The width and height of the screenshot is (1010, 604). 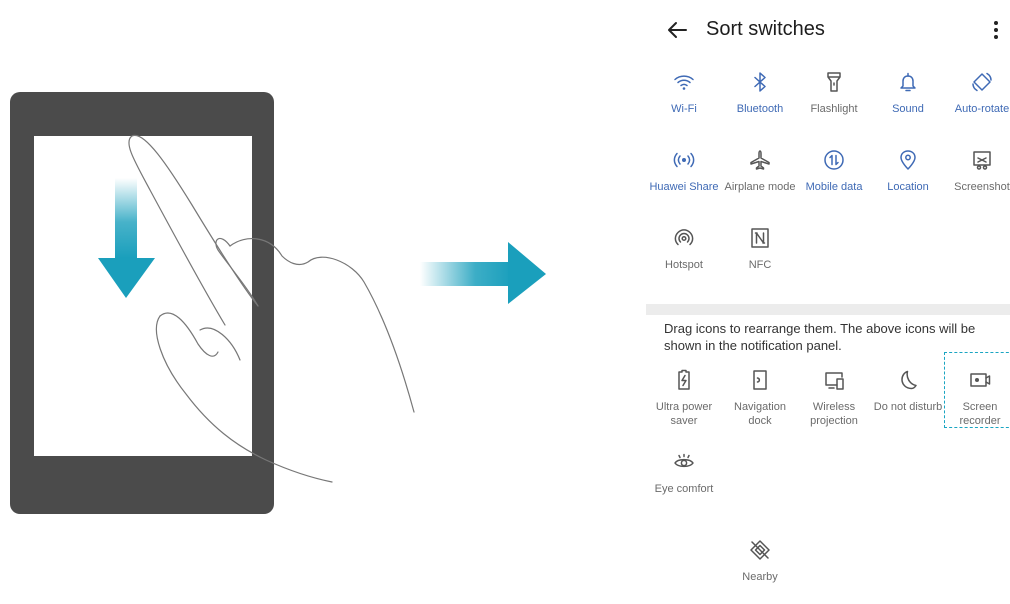 I want to click on switch-label: Ultra power saver, so click(x=684, y=414).